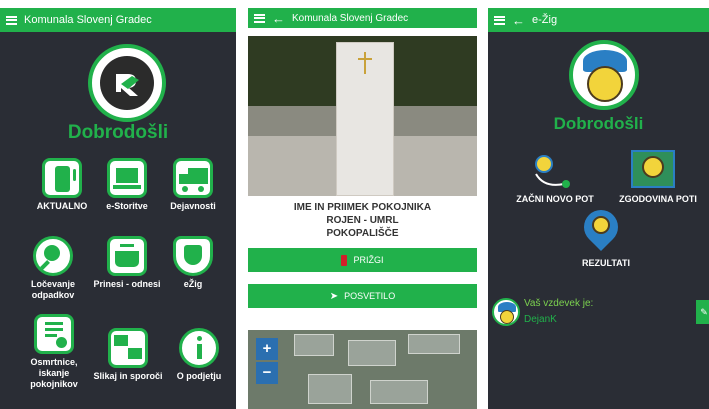 The width and height of the screenshot is (709, 409). Describe the element at coordinates (552, 171) in the screenshot. I see `route-icon` at that location.